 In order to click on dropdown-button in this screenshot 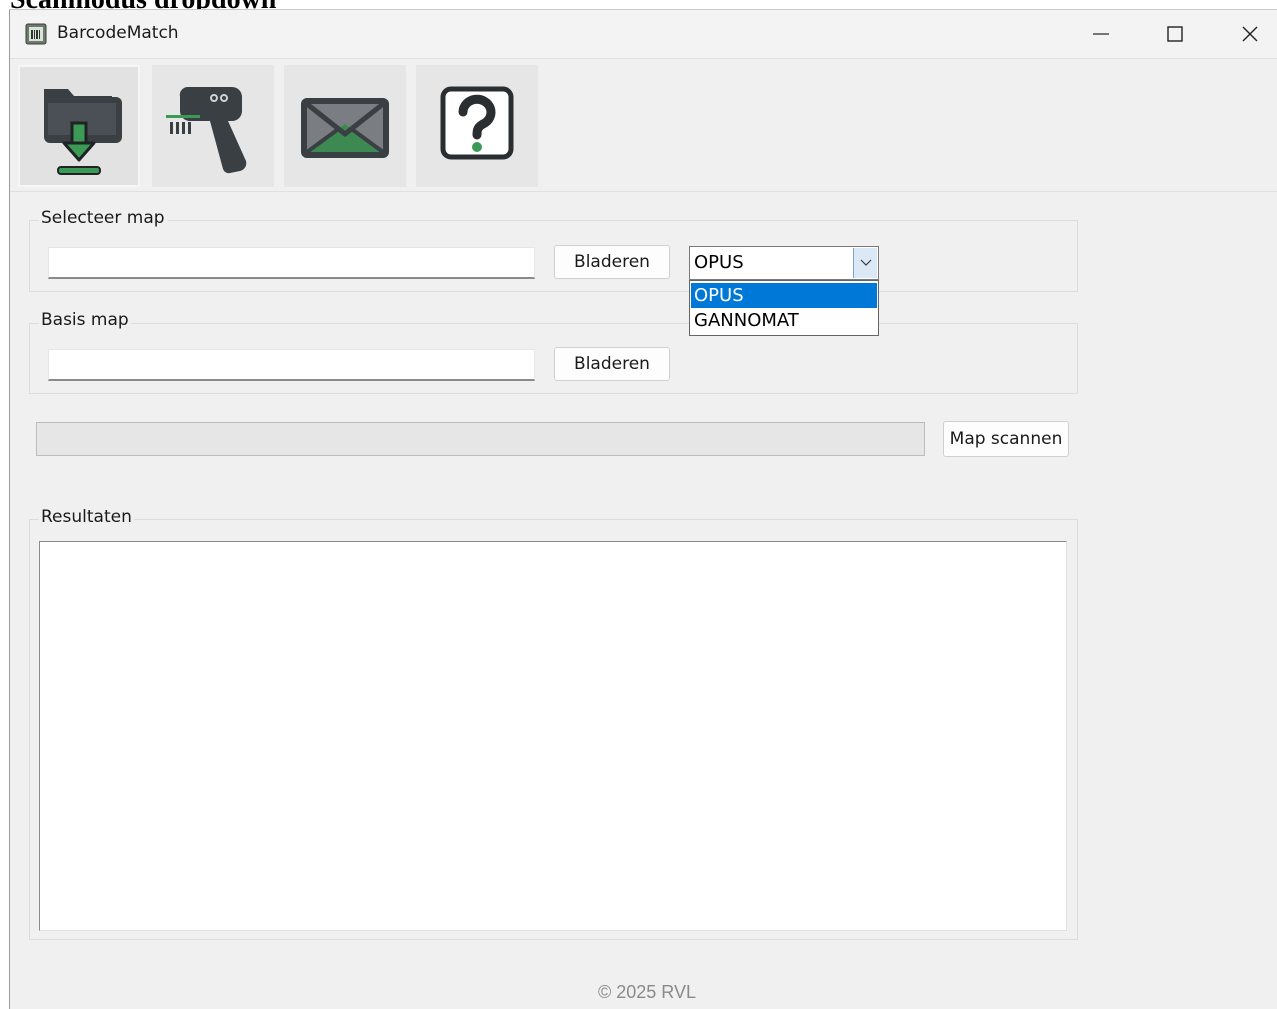, I will do `click(865, 263)`.